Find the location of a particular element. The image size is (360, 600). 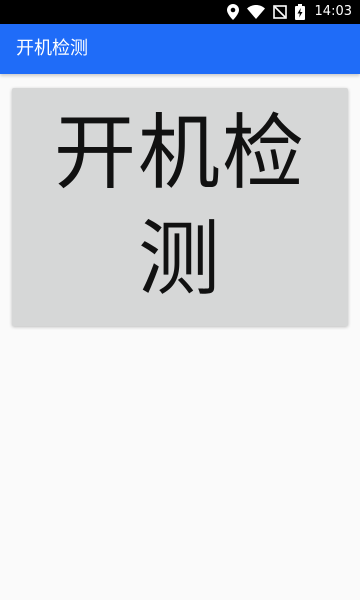

status-bar: 14:03 is located at coordinates (180, 12).